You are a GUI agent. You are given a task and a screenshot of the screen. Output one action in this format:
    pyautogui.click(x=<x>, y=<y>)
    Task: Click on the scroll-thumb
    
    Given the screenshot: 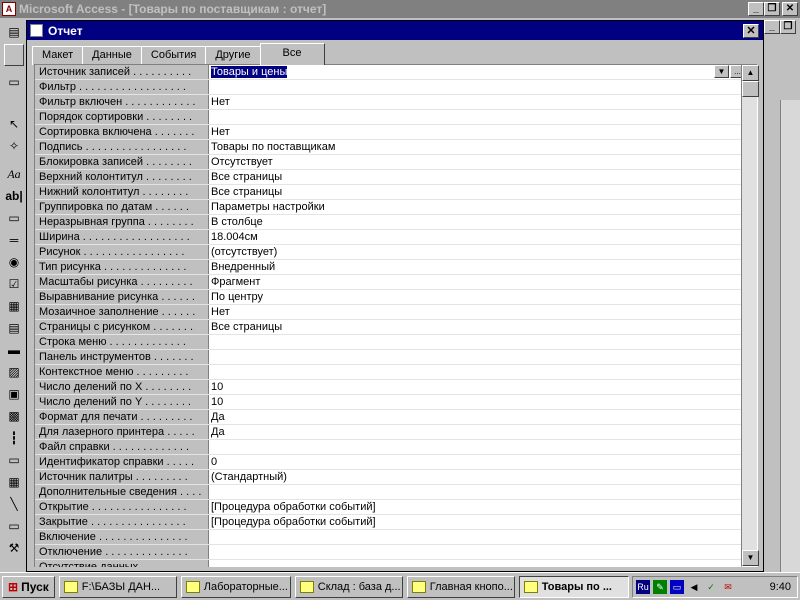 What is the action you would take?
    pyautogui.click(x=750, y=89)
    